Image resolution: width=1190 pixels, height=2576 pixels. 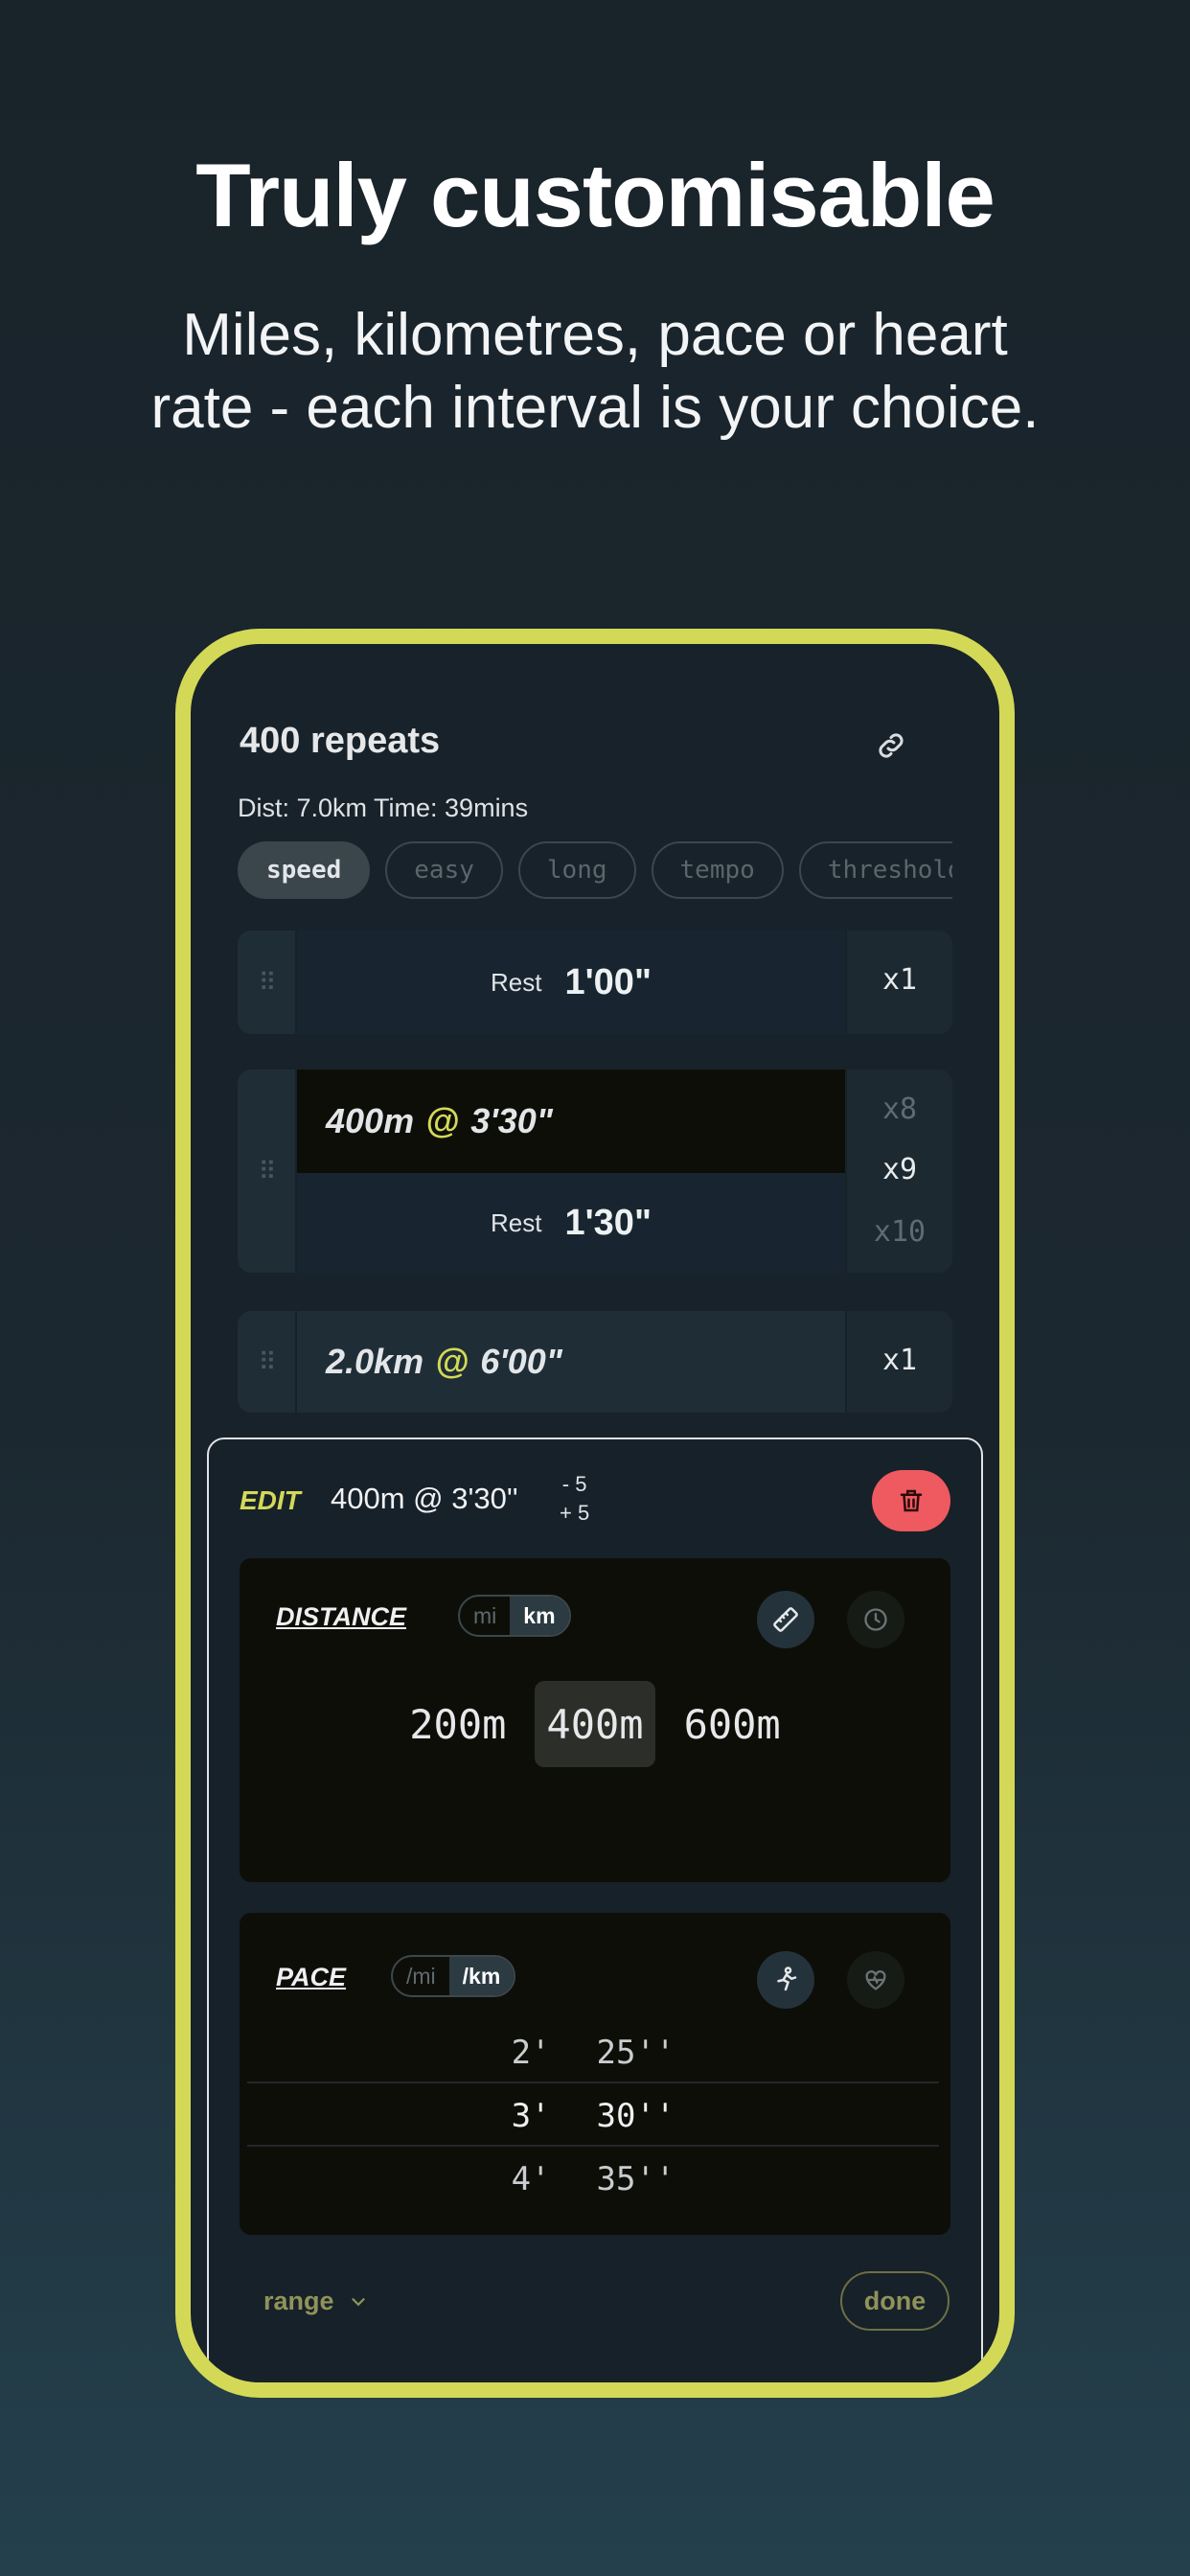 What do you see at coordinates (786, 1619) in the screenshot?
I see `ruler-icon` at bounding box center [786, 1619].